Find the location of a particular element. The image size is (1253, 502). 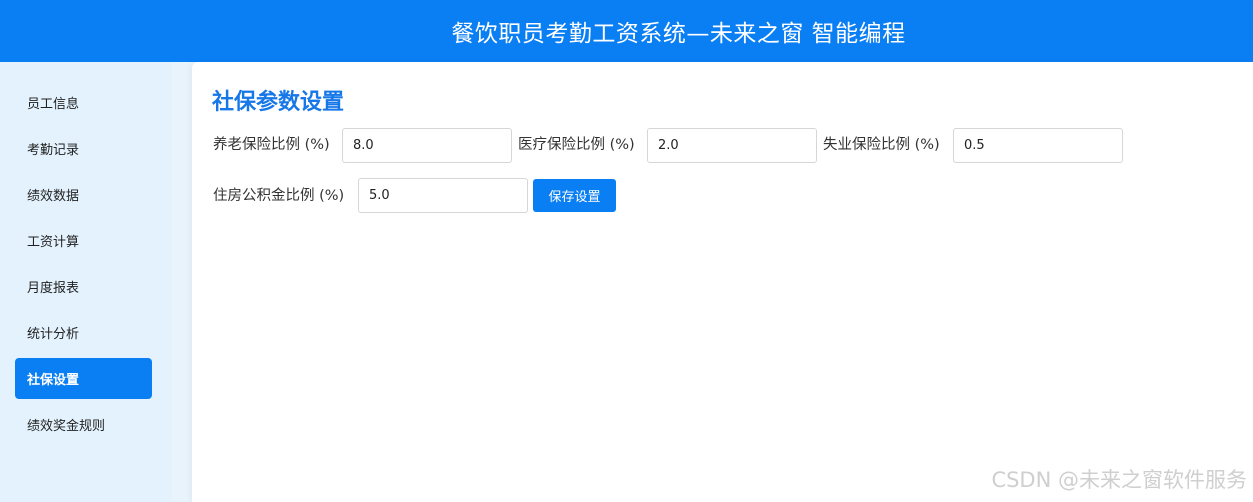

app-header: 餐饮职员考勤工资系统—未来之窗 智能编程 is located at coordinates (626, 31).